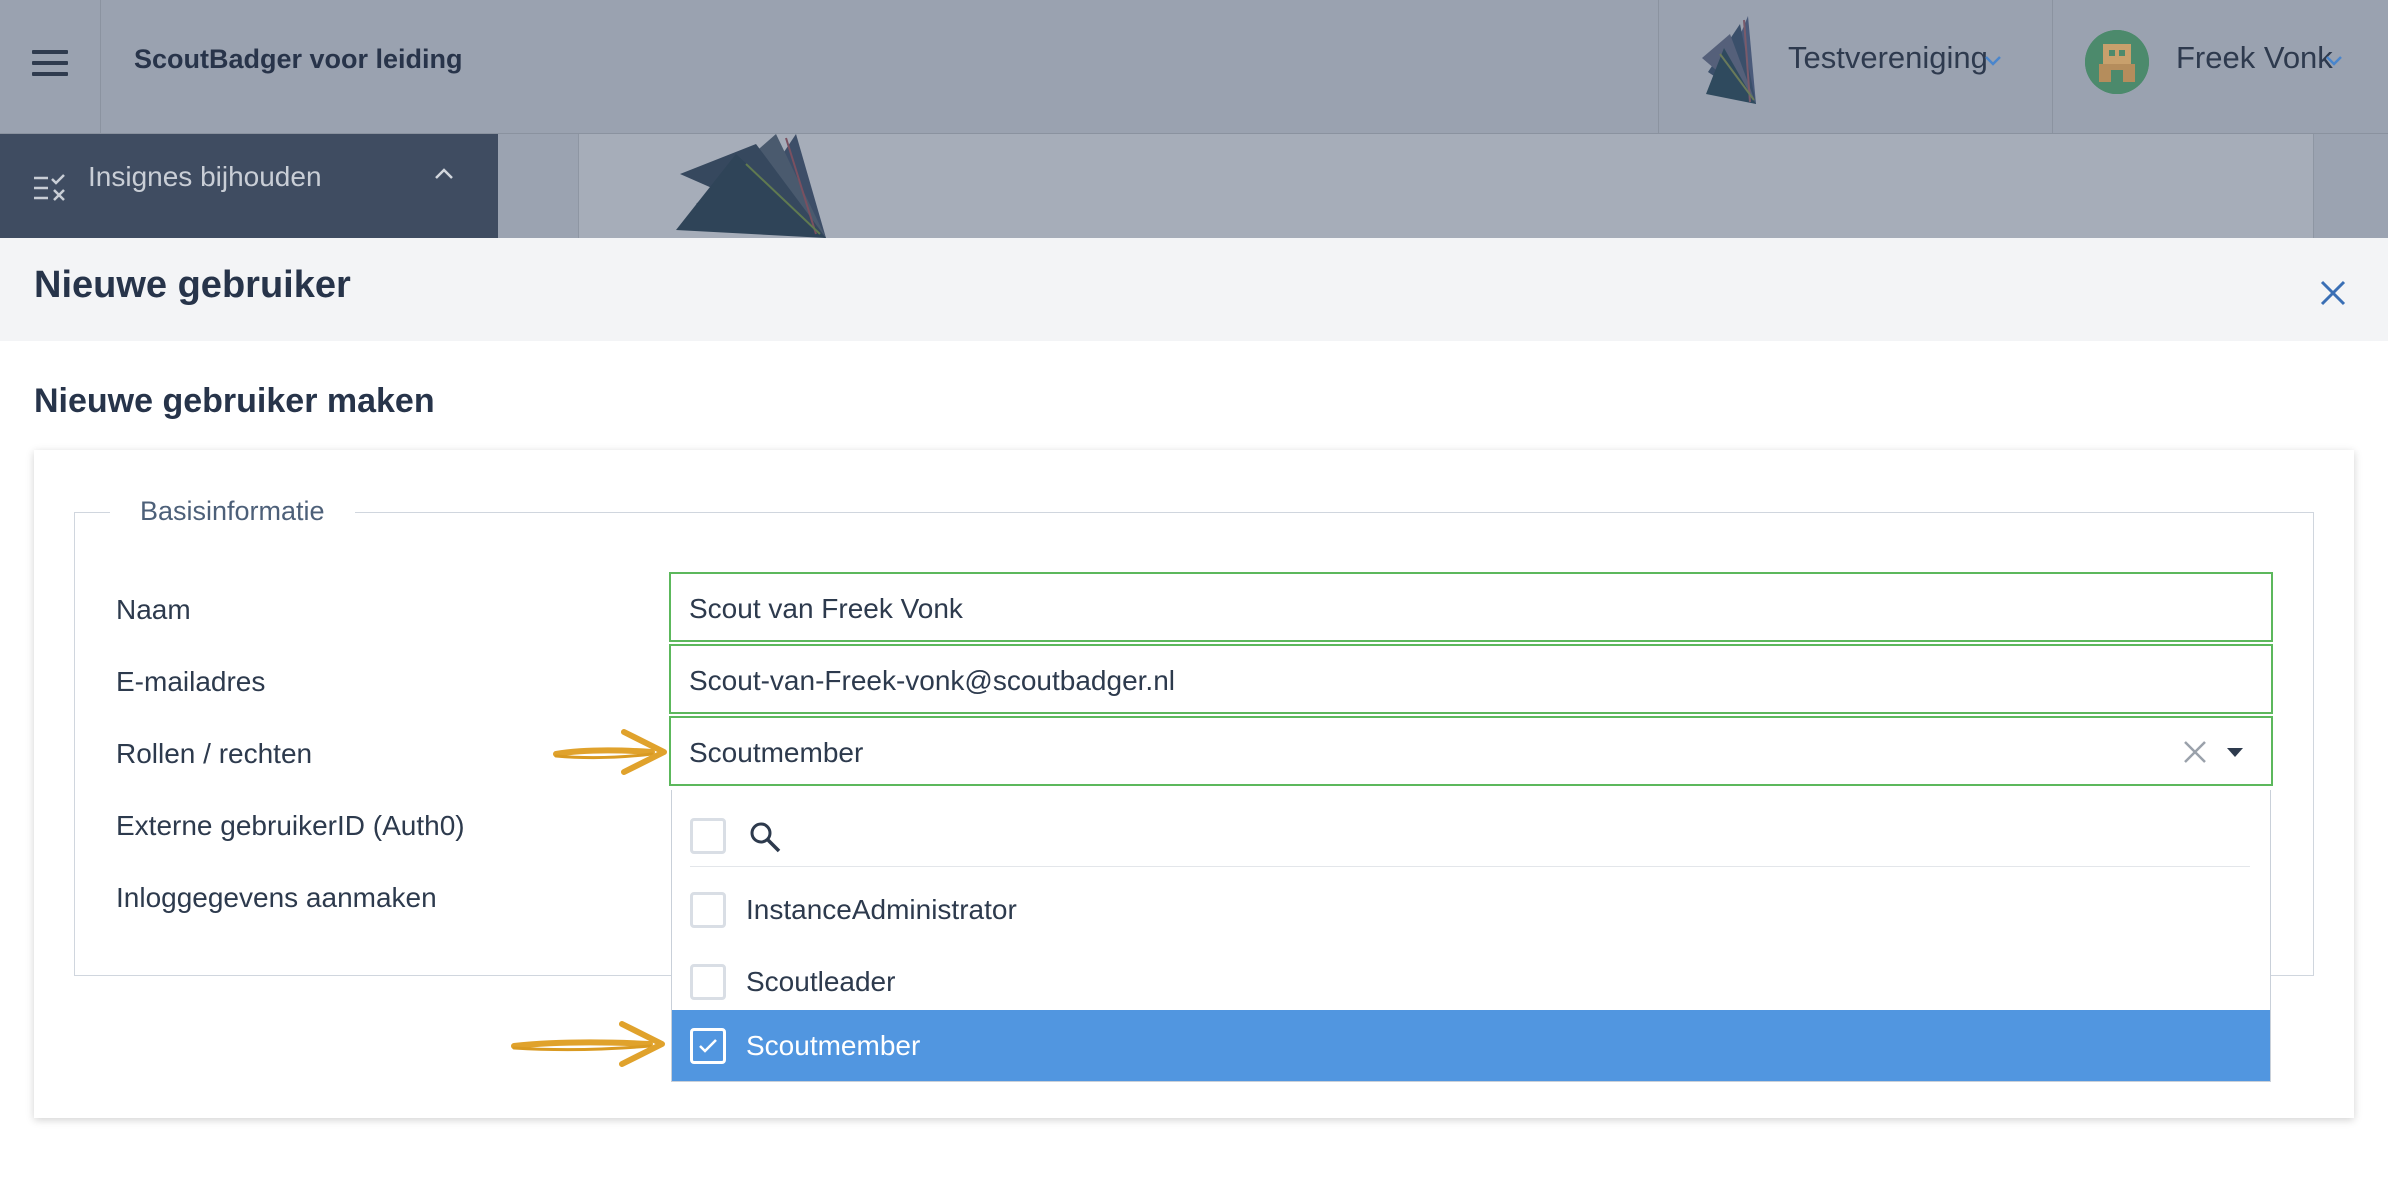 Image resolution: width=2388 pixels, height=1199 pixels. What do you see at coordinates (214, 753) in the screenshot?
I see `roles-label: Rollen / rechten` at bounding box center [214, 753].